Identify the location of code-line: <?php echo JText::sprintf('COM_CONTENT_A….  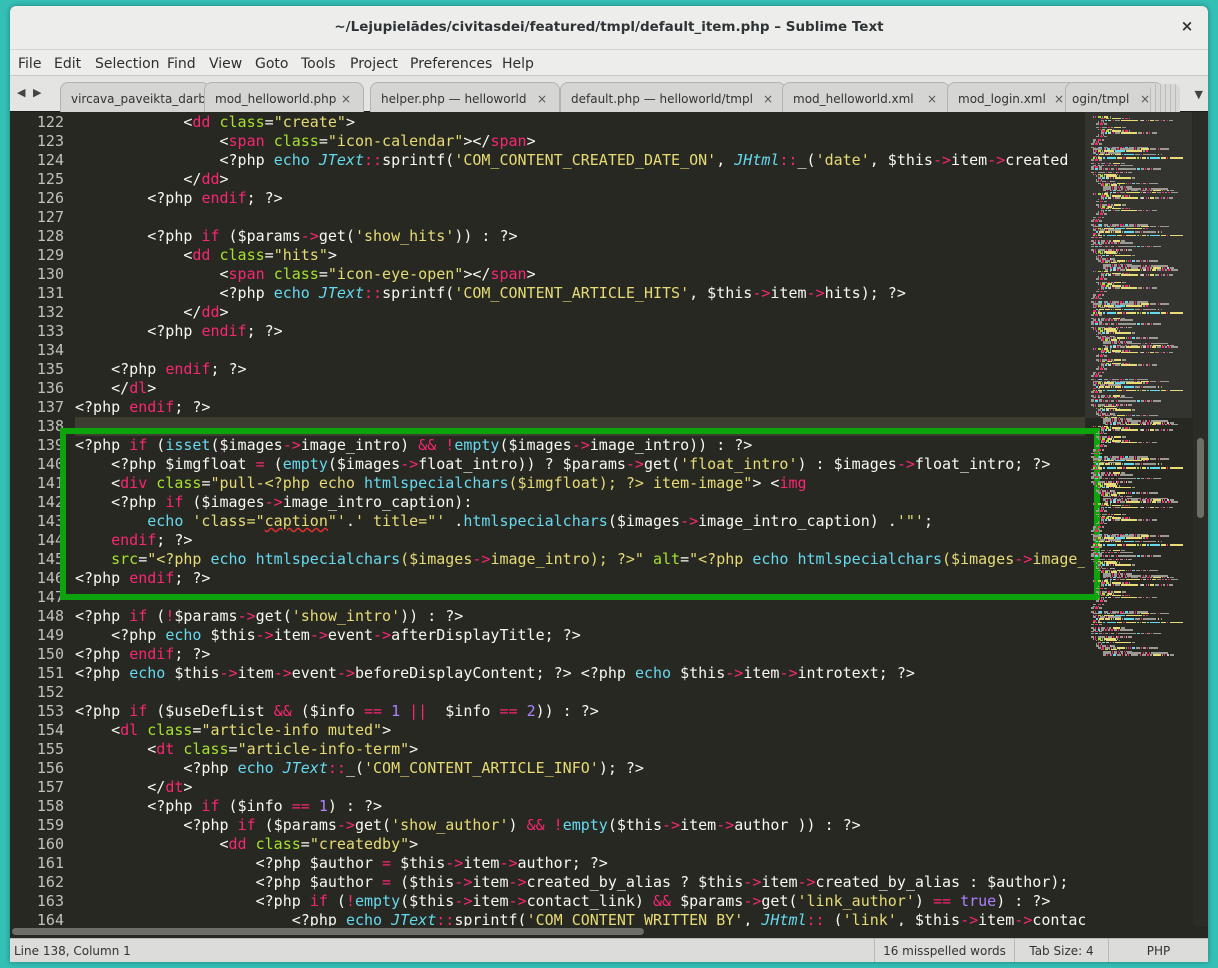
(490, 293).